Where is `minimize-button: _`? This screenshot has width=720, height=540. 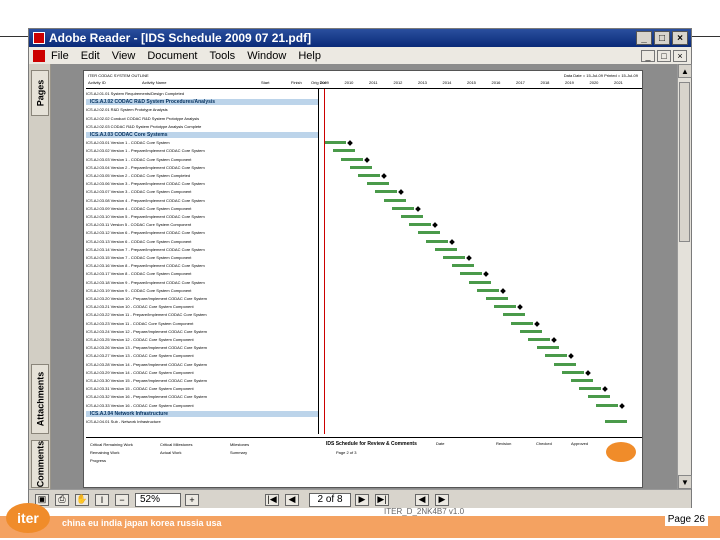
minimize-button: _ is located at coordinates (644, 38).